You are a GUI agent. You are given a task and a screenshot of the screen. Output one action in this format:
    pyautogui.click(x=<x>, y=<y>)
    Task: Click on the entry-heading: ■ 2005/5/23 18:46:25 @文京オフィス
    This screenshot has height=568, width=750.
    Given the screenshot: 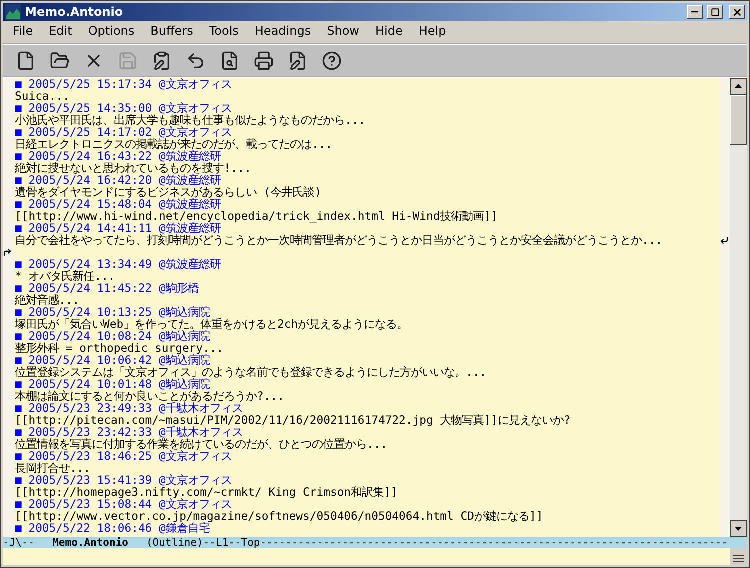 What is the action you would take?
    pyautogui.click(x=123, y=456)
    